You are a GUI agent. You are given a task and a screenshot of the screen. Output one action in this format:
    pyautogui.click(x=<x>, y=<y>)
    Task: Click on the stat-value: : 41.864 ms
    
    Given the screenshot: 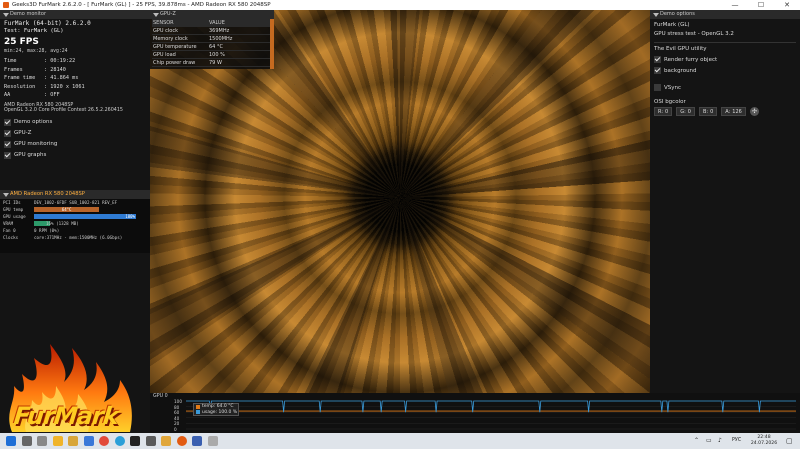 What is the action you would take?
    pyautogui.click(x=61, y=78)
    